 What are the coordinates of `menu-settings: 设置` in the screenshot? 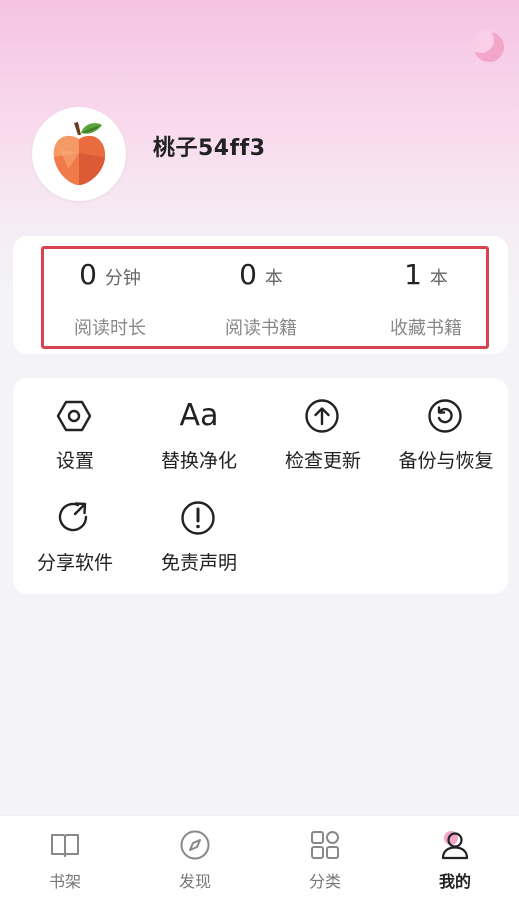 It's located at (75, 425).